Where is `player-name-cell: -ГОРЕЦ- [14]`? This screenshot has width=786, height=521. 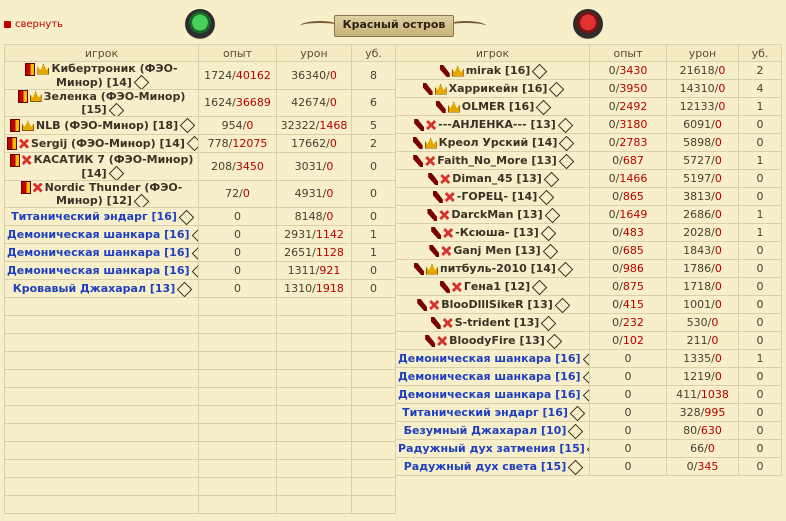 player-name-cell: -ГОРЕЦ- [14] is located at coordinates (492, 196).